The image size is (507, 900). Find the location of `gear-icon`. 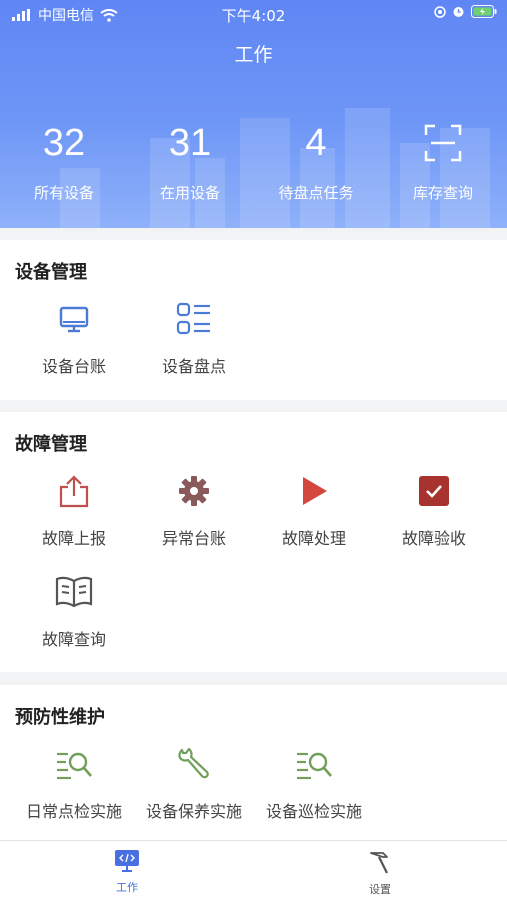

gear-icon is located at coordinates (194, 491).